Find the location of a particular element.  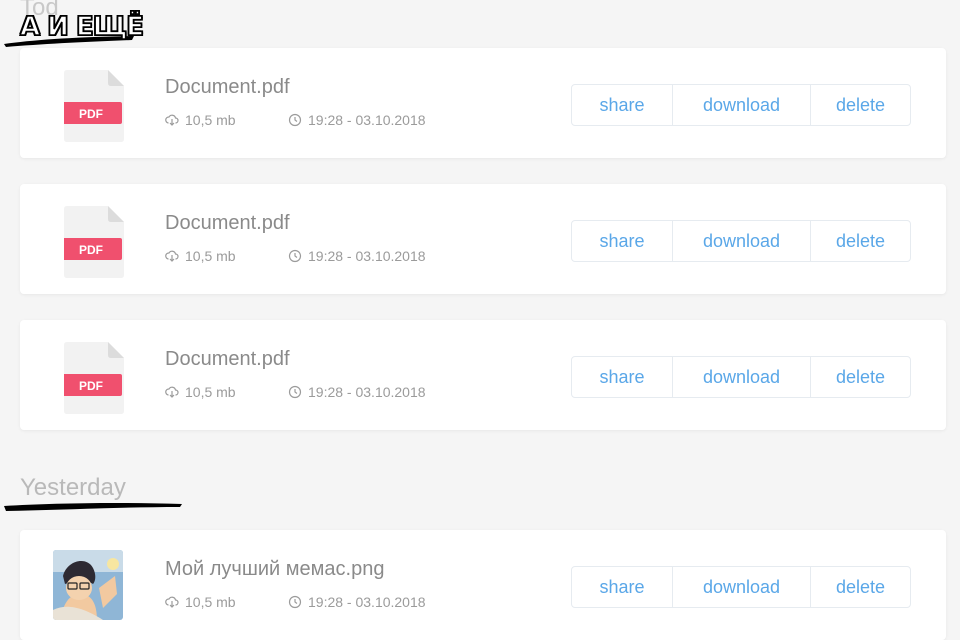

image-thumbnail is located at coordinates (88, 585).